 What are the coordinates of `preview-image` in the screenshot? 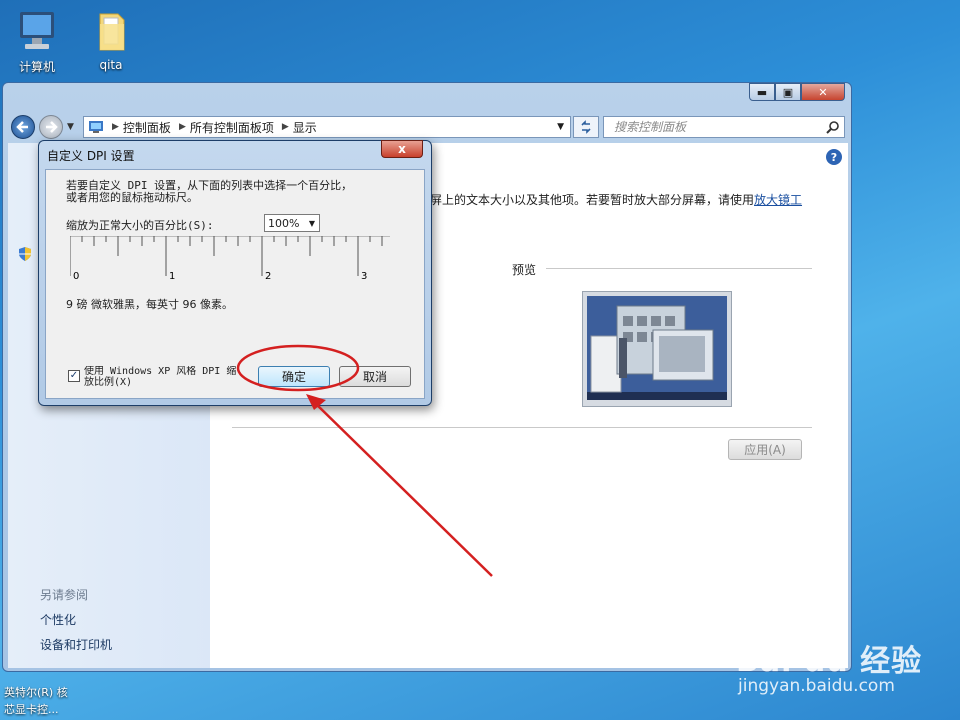 It's located at (657, 349).